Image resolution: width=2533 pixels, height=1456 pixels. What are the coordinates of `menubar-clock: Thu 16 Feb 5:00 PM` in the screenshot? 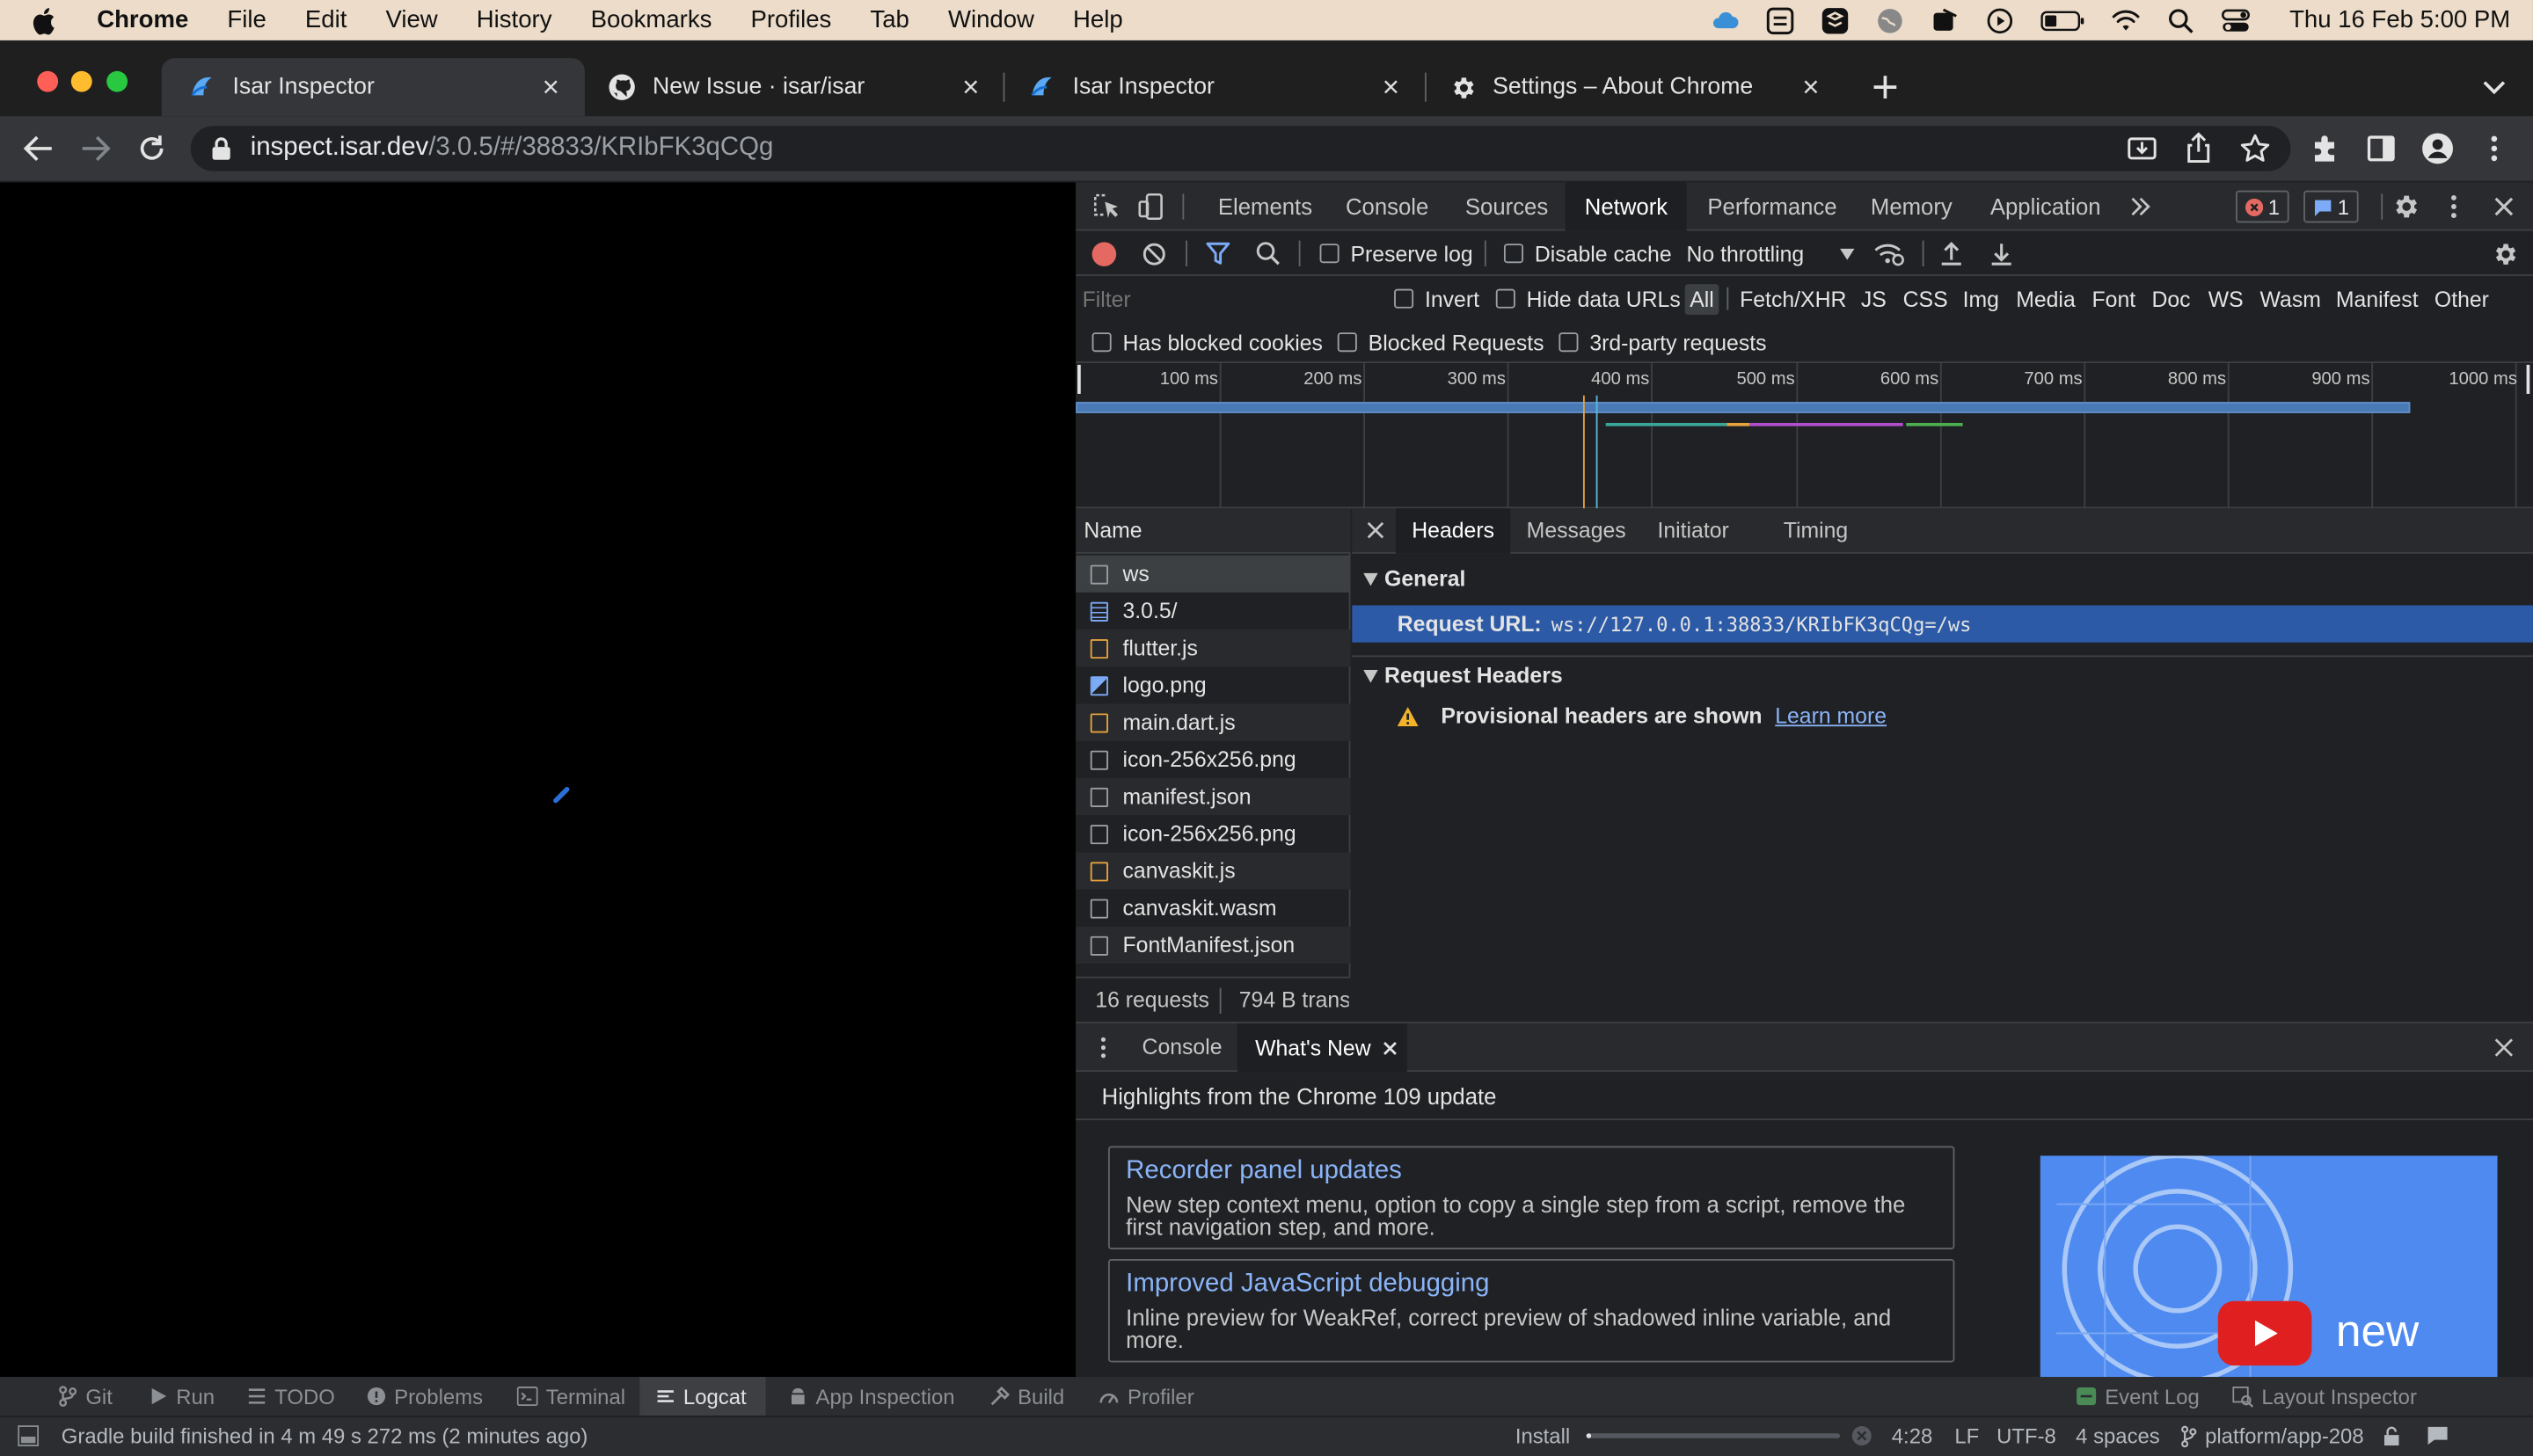 It's located at (2399, 19).